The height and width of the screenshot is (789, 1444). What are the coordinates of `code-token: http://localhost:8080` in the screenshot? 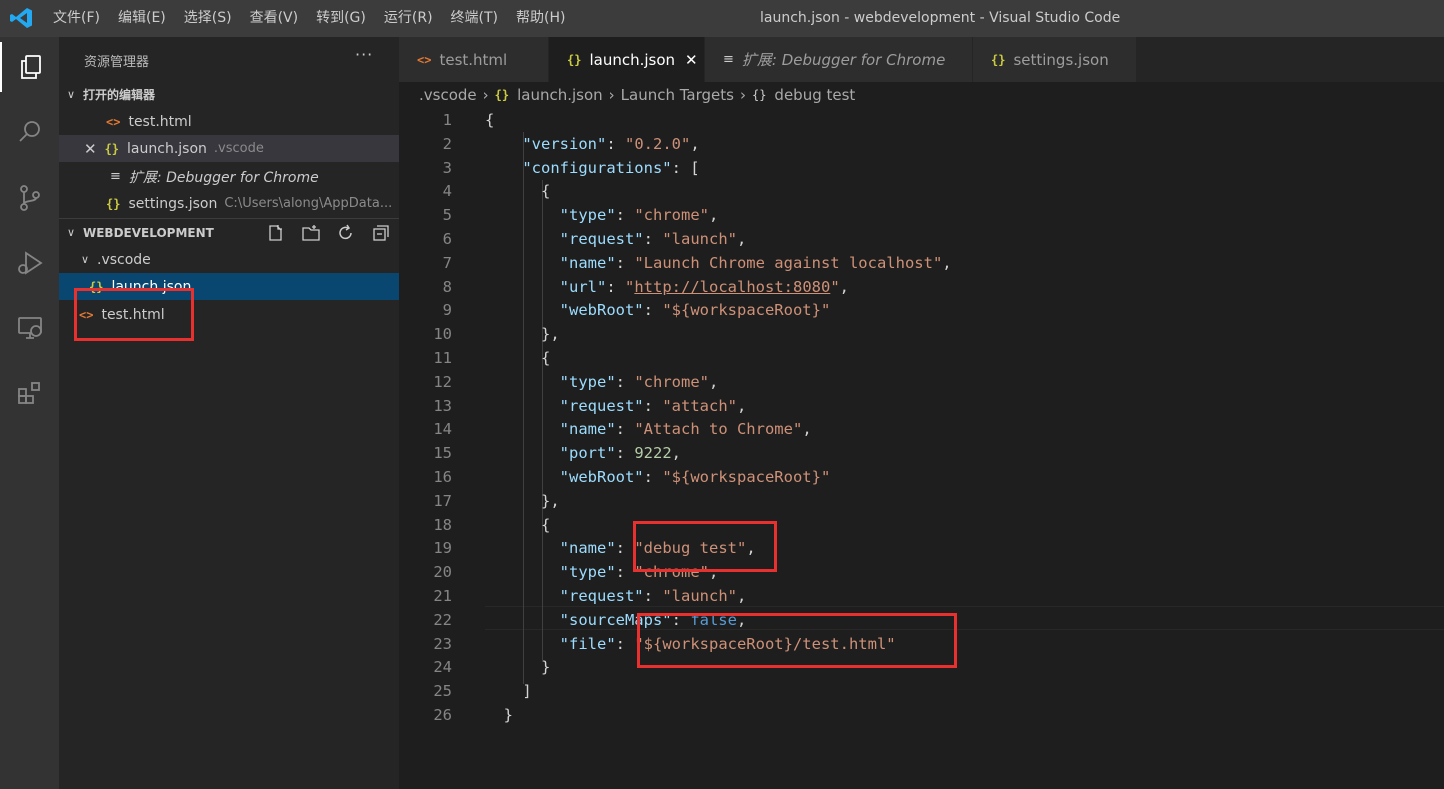 It's located at (732, 286).